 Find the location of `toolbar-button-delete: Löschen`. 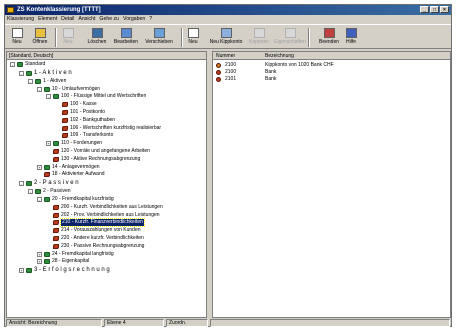

toolbar-button-delete: Löschen is located at coordinates (97, 37).